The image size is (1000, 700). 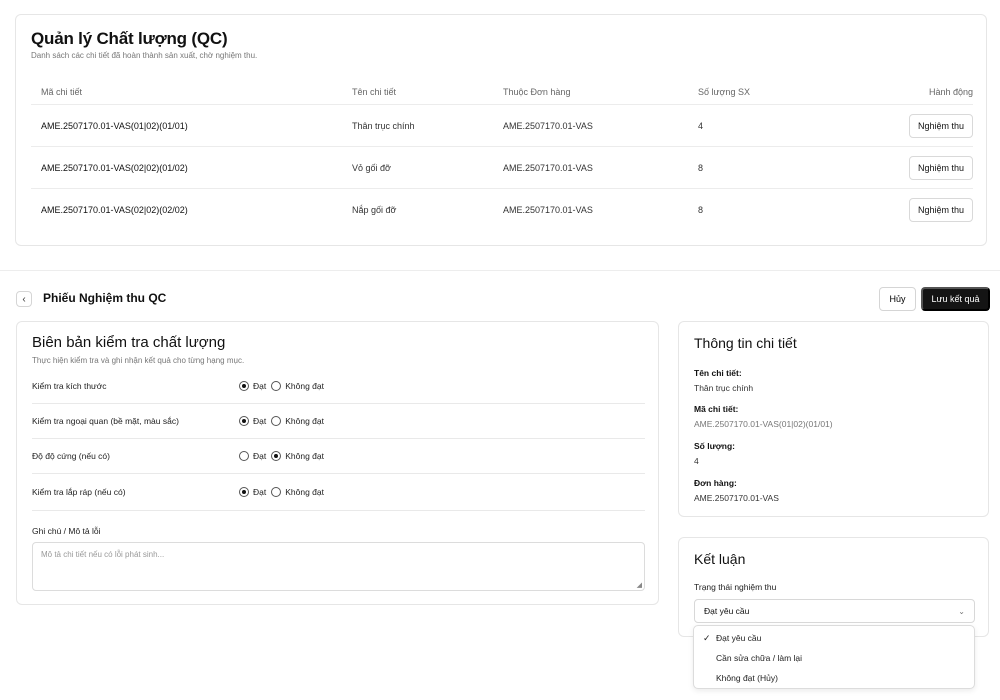 I want to click on section-divider, so click(x=500, y=270).